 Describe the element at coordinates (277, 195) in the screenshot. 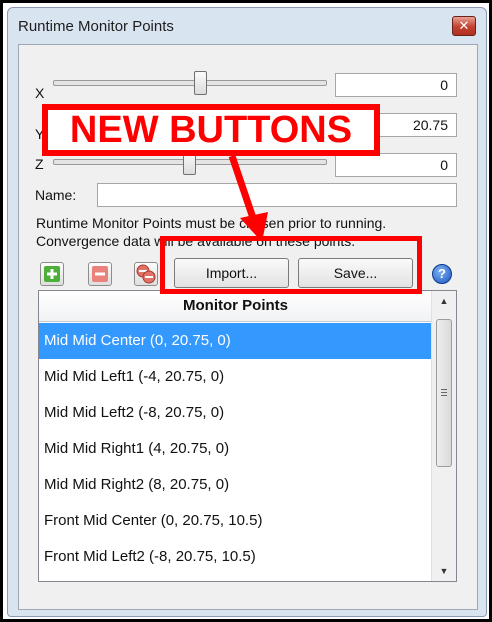

I see `name-input` at that location.